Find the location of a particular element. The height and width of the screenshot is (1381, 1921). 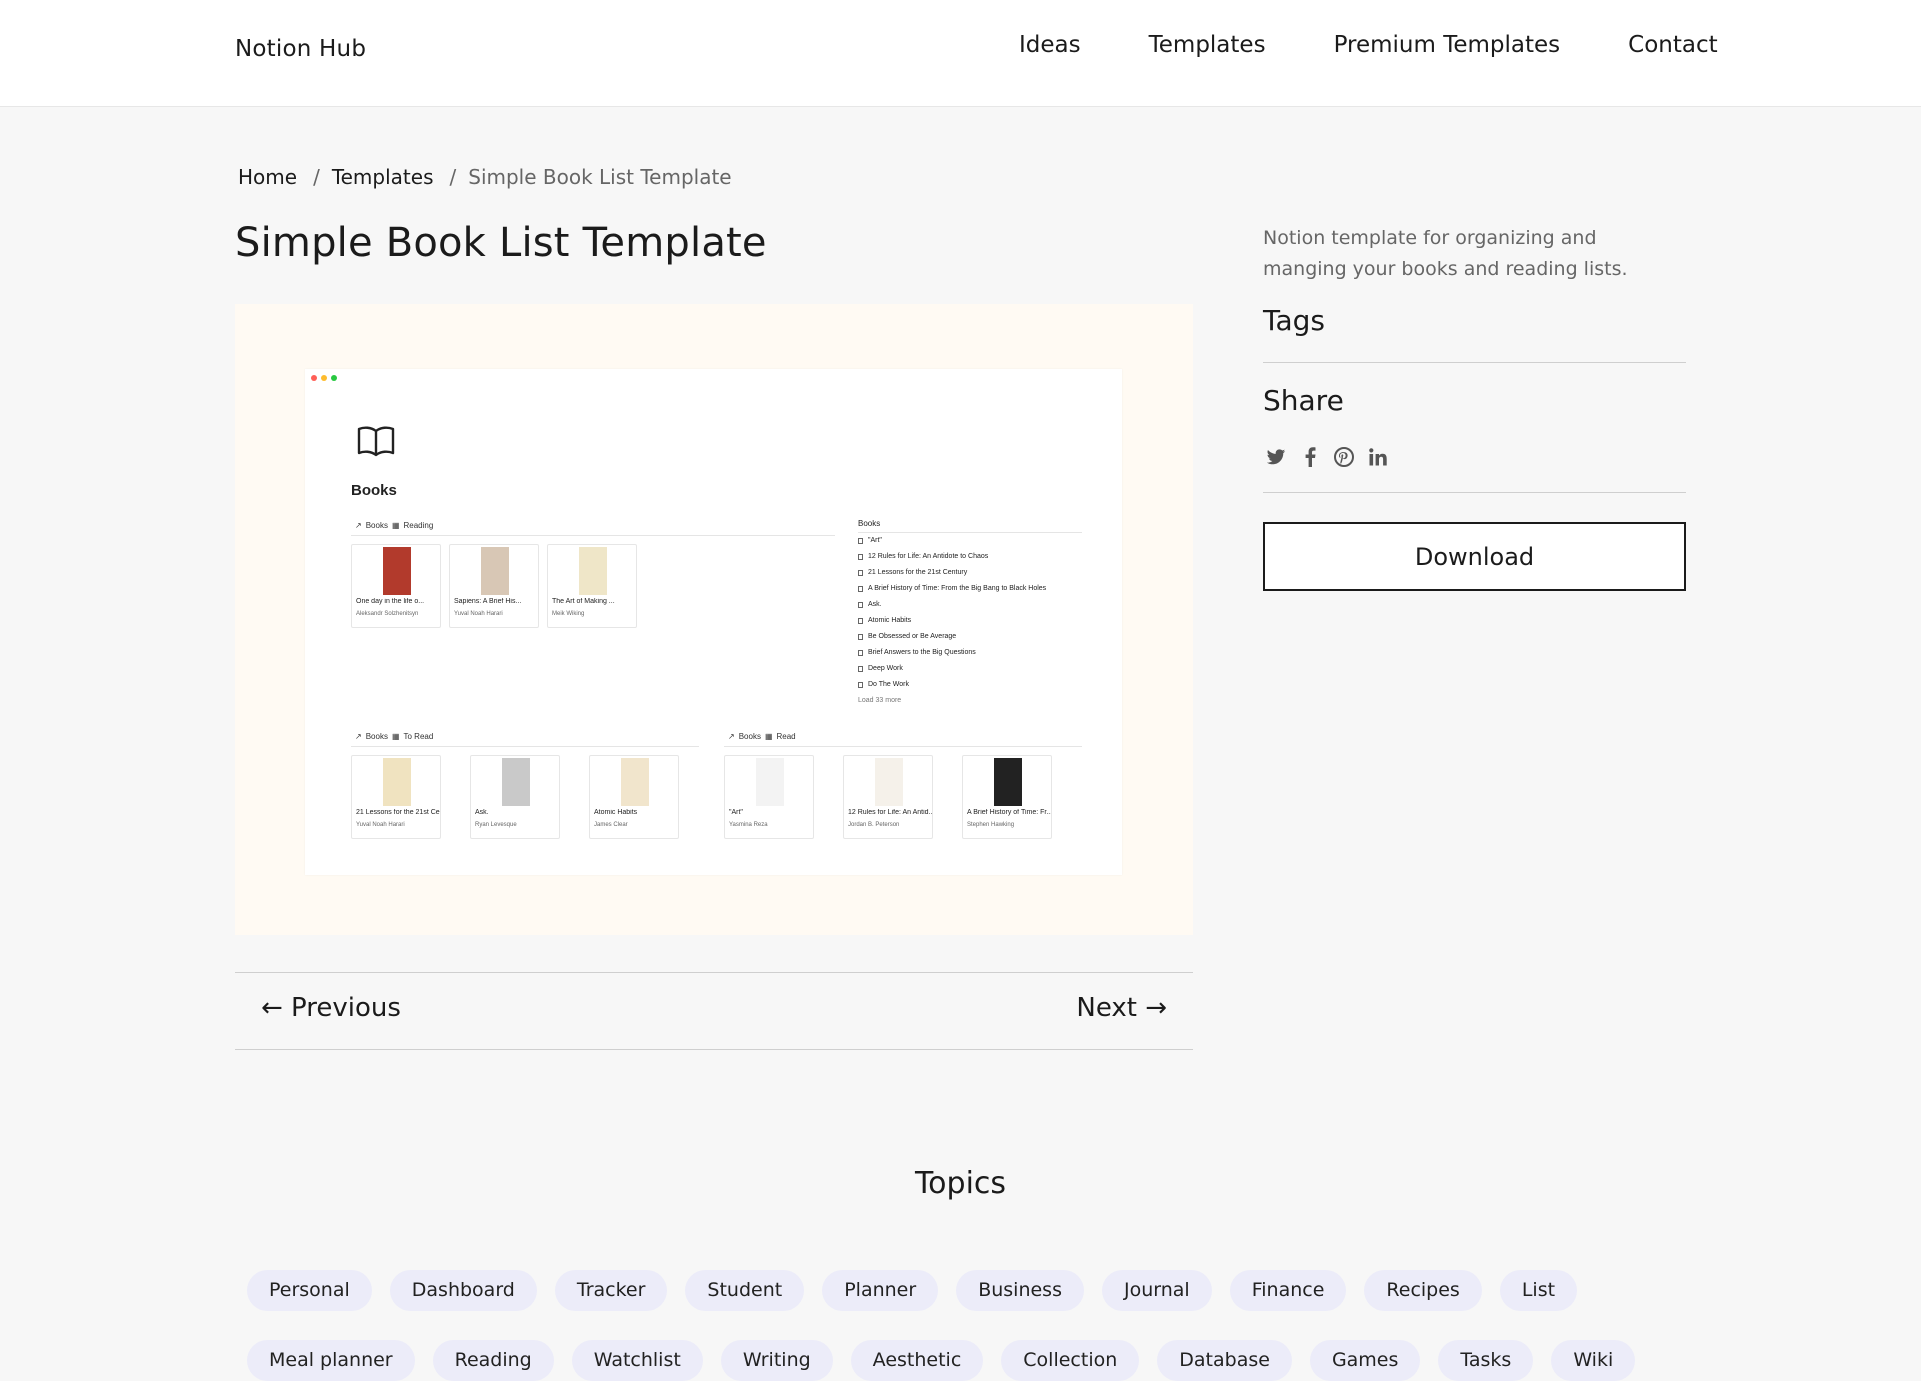

breadcrumb-home: Home is located at coordinates (267, 177).